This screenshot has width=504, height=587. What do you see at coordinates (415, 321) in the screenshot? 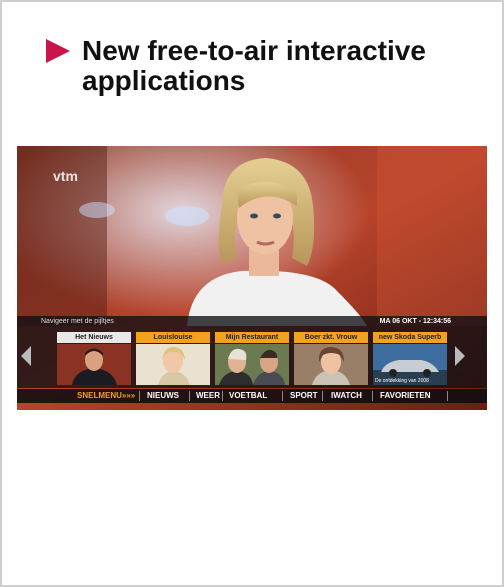
I see `datetime: MA 06 OKT - 12:34:56` at bounding box center [415, 321].